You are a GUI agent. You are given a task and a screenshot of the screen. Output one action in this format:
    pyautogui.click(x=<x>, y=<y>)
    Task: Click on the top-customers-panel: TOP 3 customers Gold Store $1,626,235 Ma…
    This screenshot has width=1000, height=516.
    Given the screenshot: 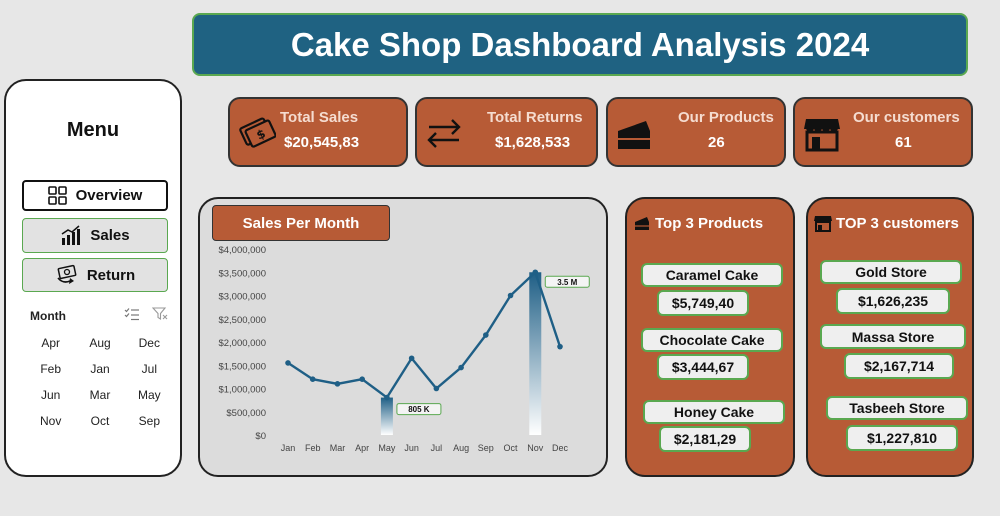 What is the action you would take?
    pyautogui.click(x=890, y=337)
    